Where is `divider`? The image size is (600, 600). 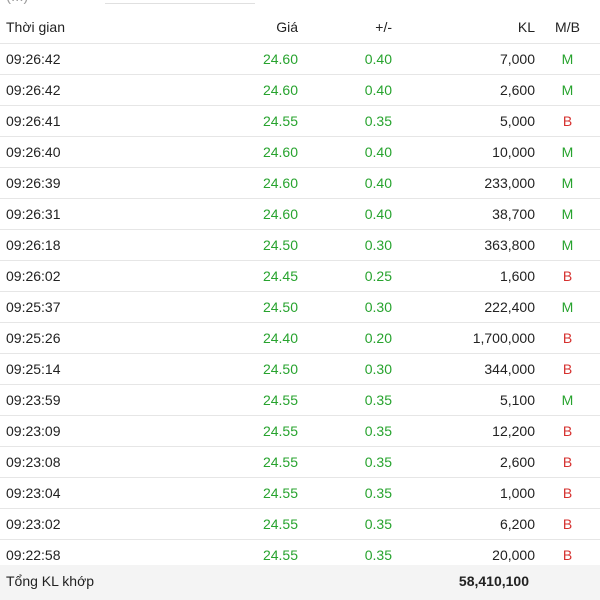 divider is located at coordinates (180, 3).